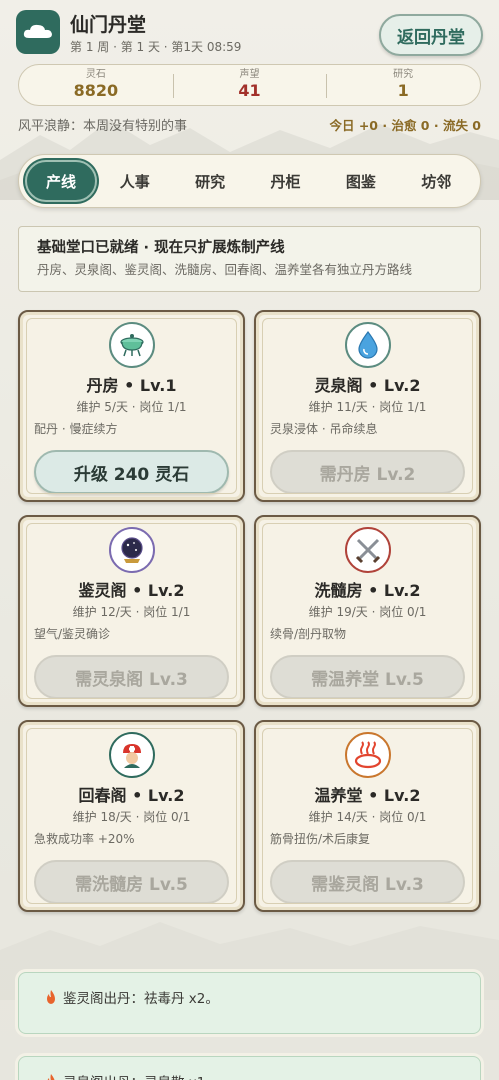  I want to click on resource-stats-bar: 灵石 8820 声望 41 研究 1, so click(249, 85).